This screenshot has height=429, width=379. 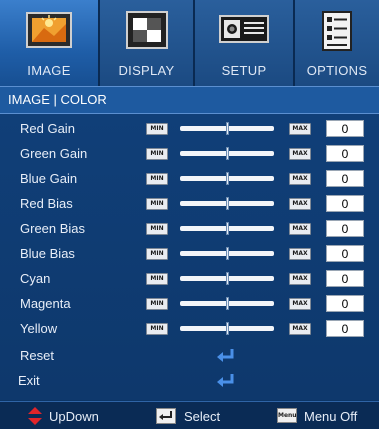 What do you see at coordinates (337, 31) in the screenshot?
I see `options-icon` at bounding box center [337, 31].